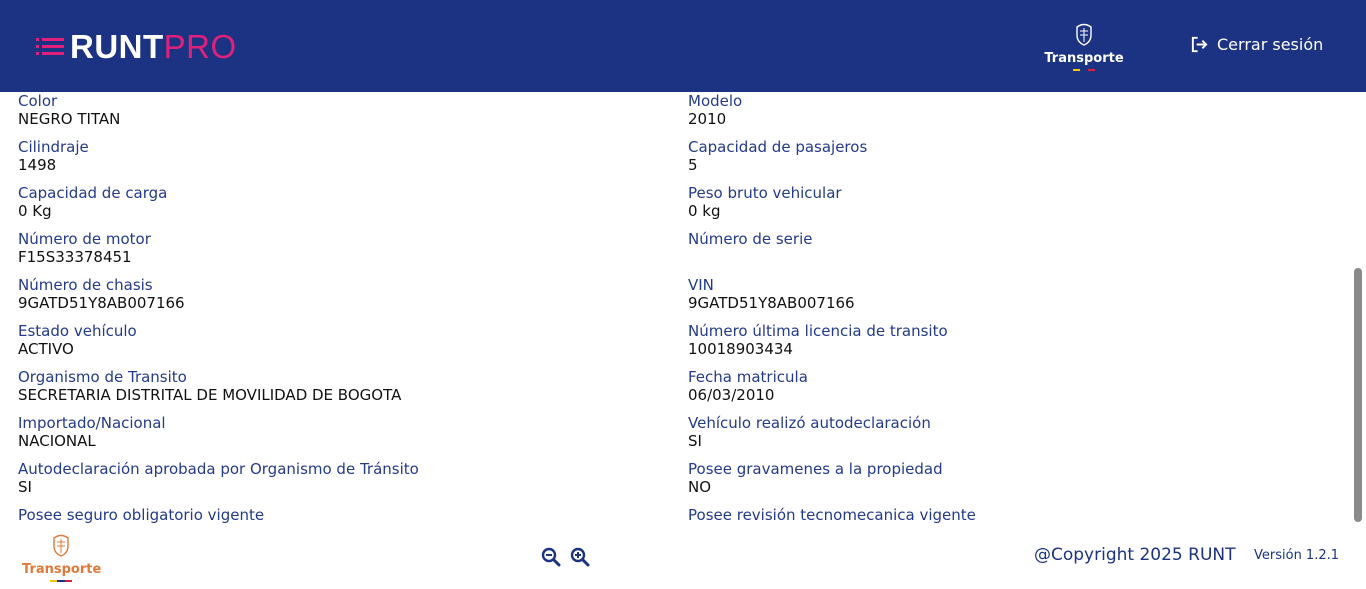  What do you see at coordinates (988, 110) in the screenshot?
I see `field-modelo: Modelo 2010` at bounding box center [988, 110].